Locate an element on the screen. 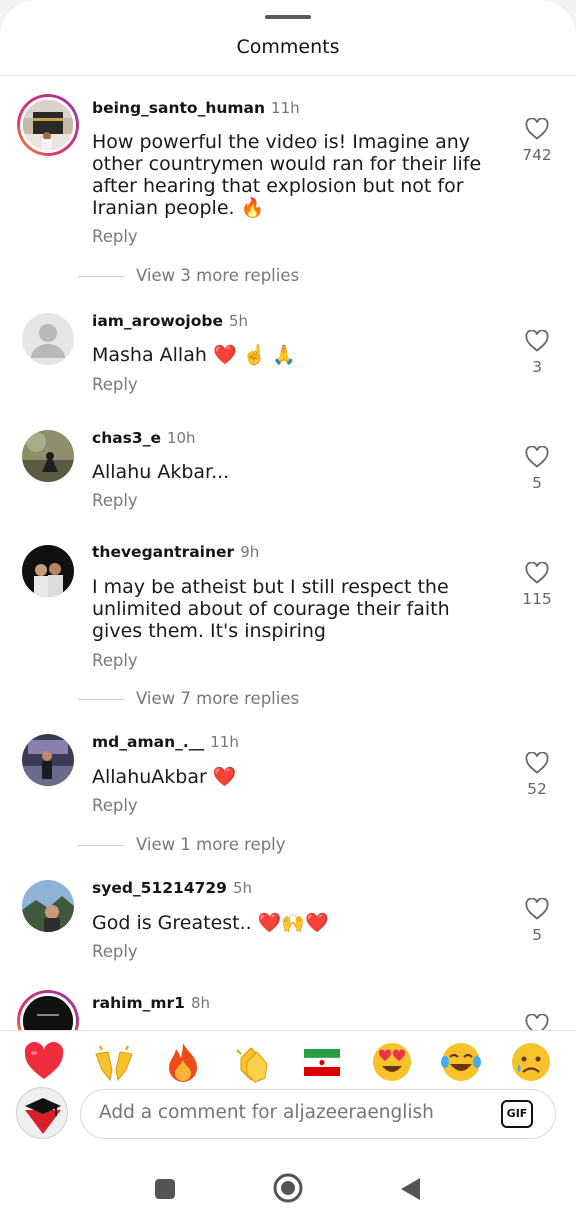 This screenshot has width=576, height=1222. emoji-divider is located at coordinates (288, 1030).